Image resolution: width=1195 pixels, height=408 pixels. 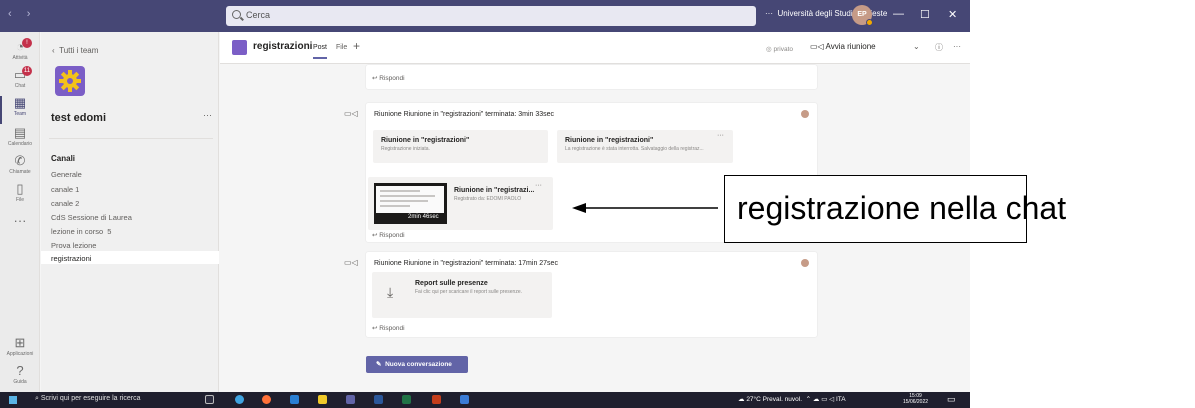 I want to click on rail-label: Chiamate, so click(x=20, y=172).